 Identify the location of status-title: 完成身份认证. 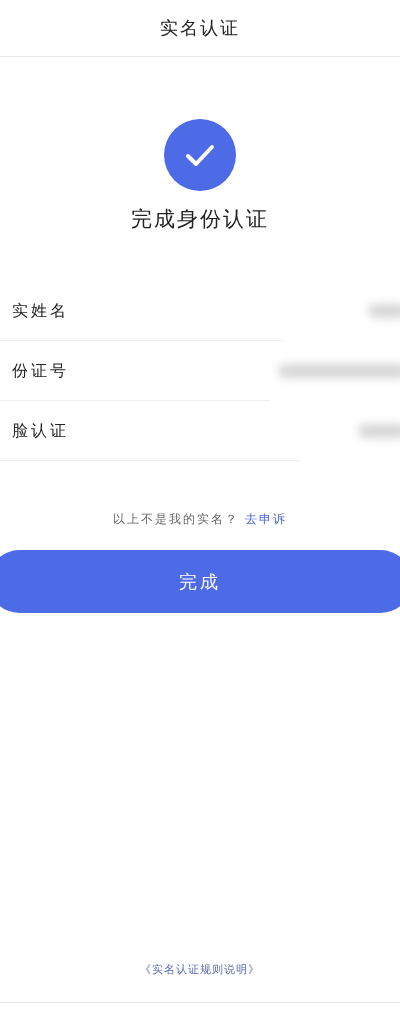
(200, 219).